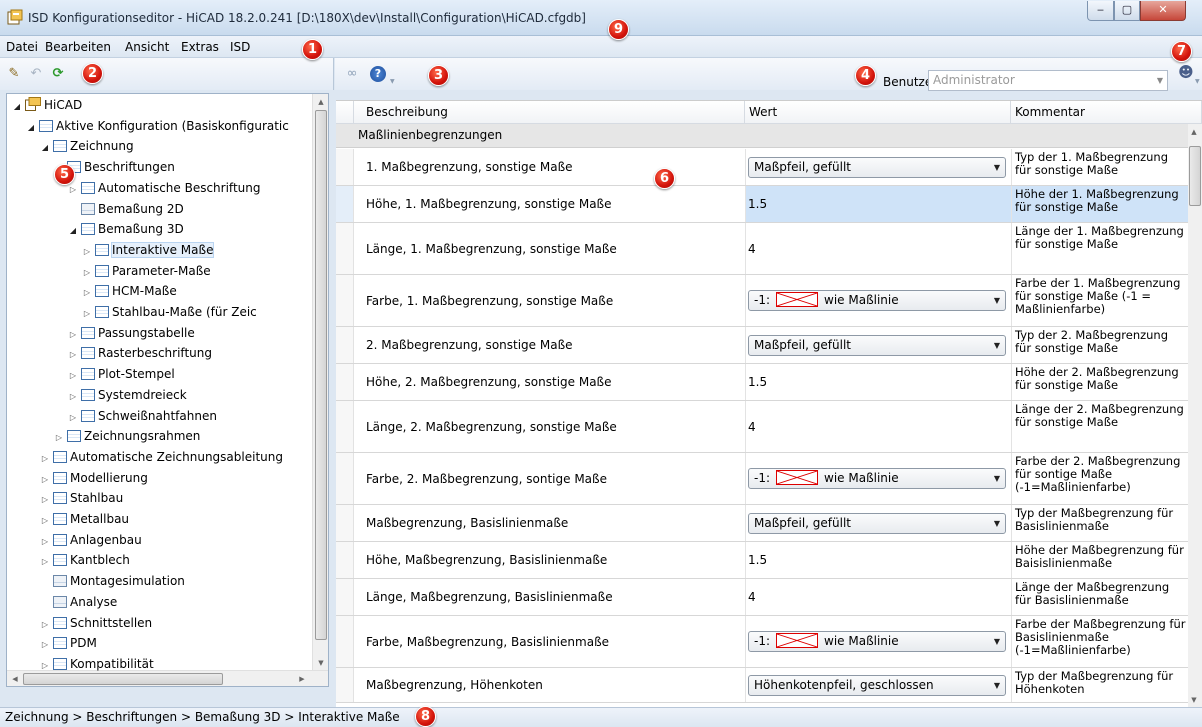 The image size is (1202, 727). What do you see at coordinates (320, 663) in the screenshot?
I see `scroll-down-icon: ▼` at bounding box center [320, 663].